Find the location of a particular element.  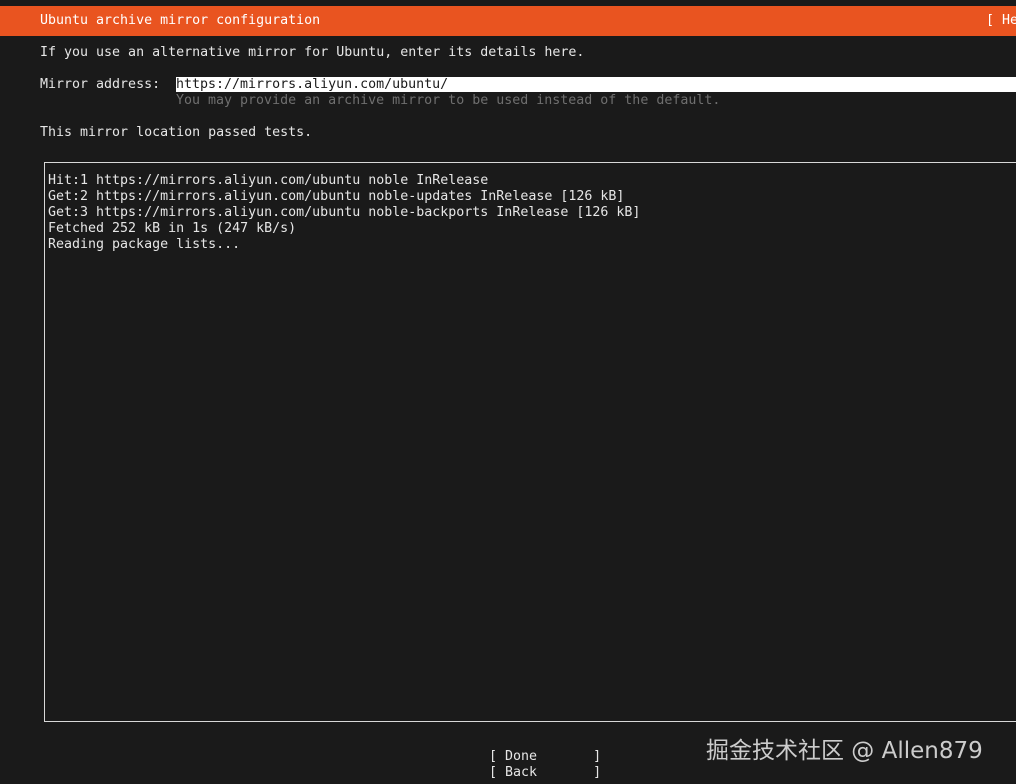

mirror-address-input is located at coordinates (596, 84).